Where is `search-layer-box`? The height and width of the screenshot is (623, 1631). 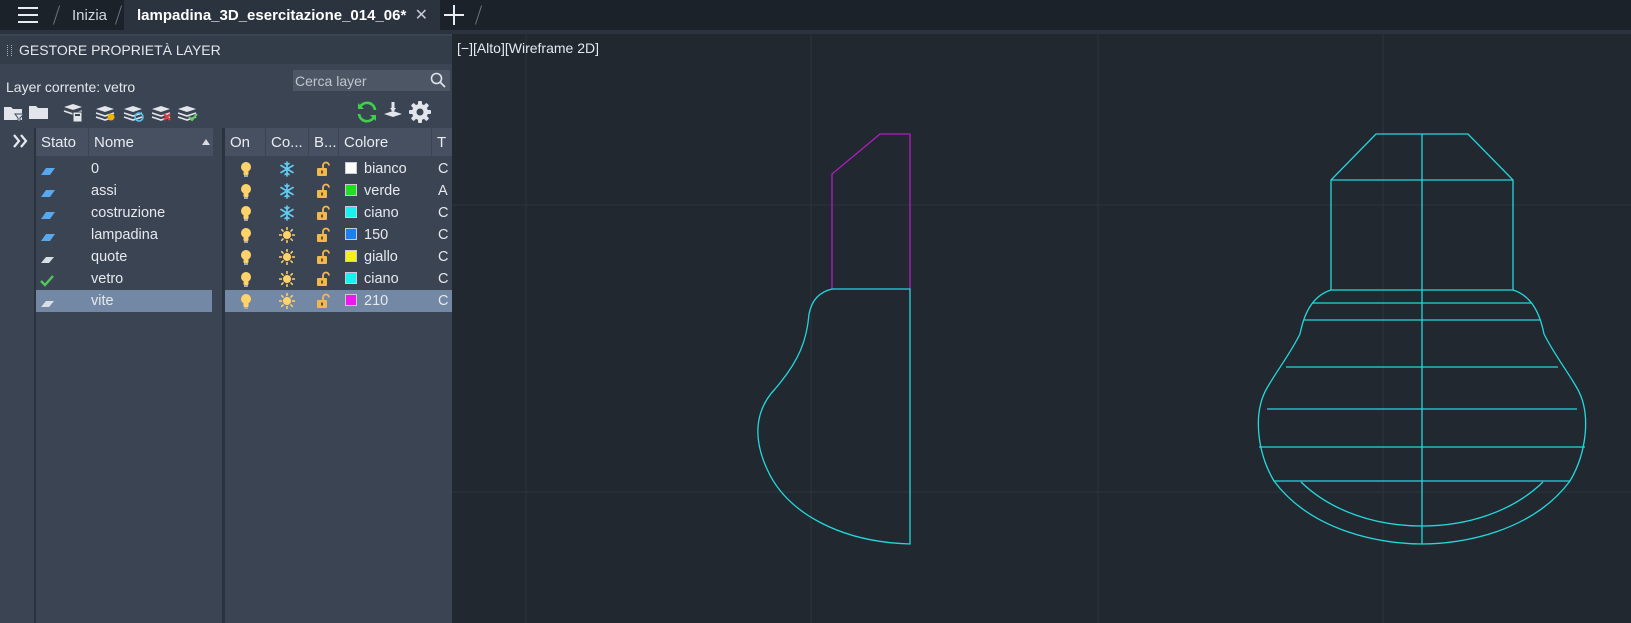
search-layer-box is located at coordinates (371, 80).